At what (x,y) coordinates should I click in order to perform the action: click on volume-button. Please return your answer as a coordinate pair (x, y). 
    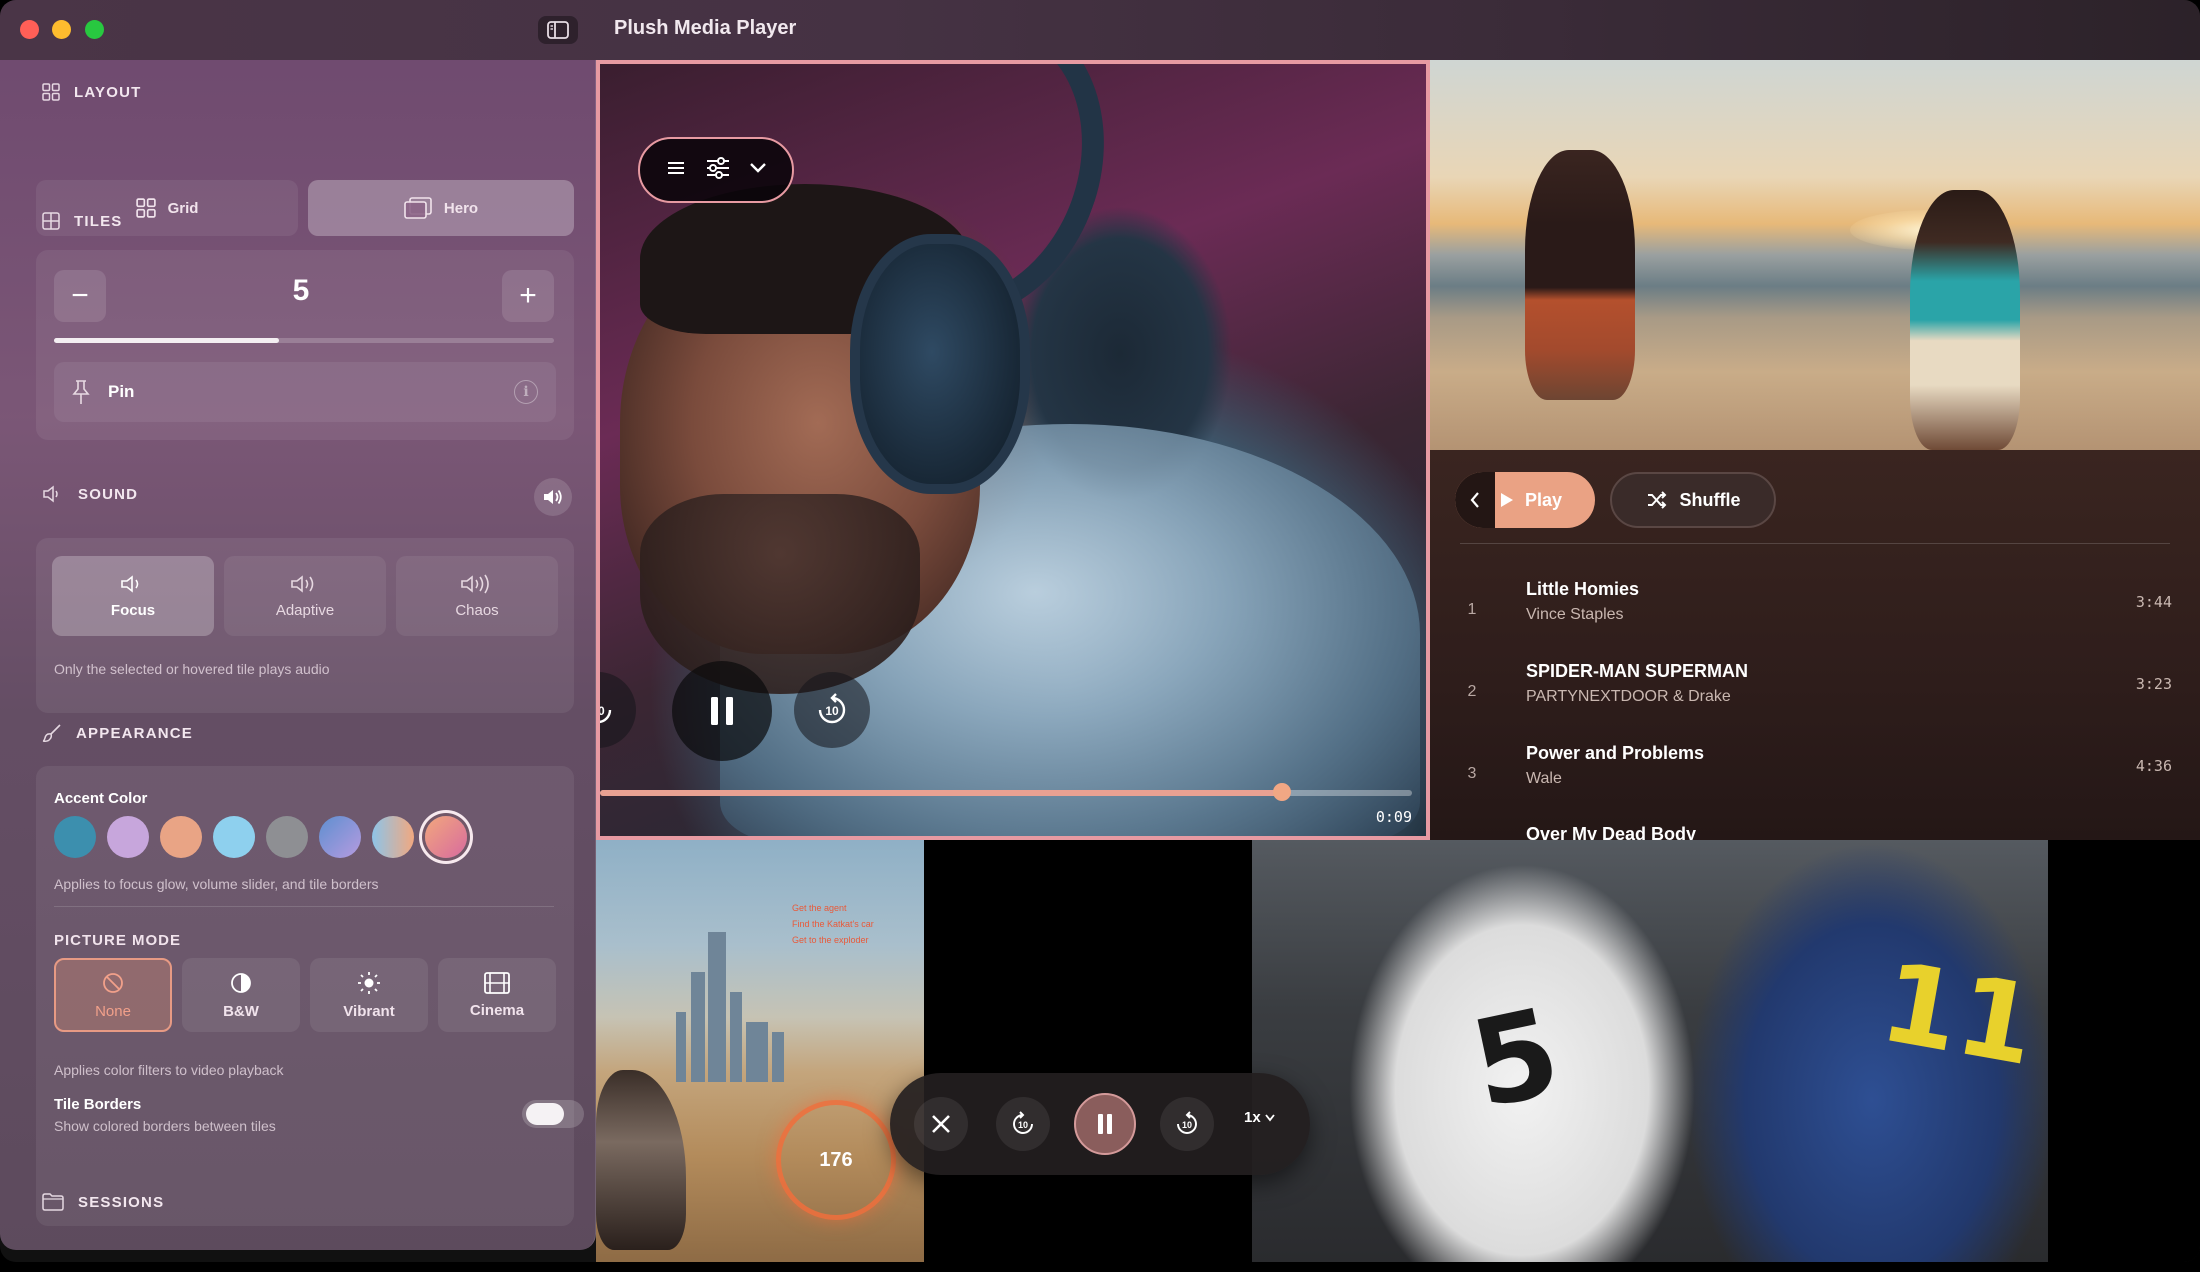
    Looking at the image, I should click on (553, 497).